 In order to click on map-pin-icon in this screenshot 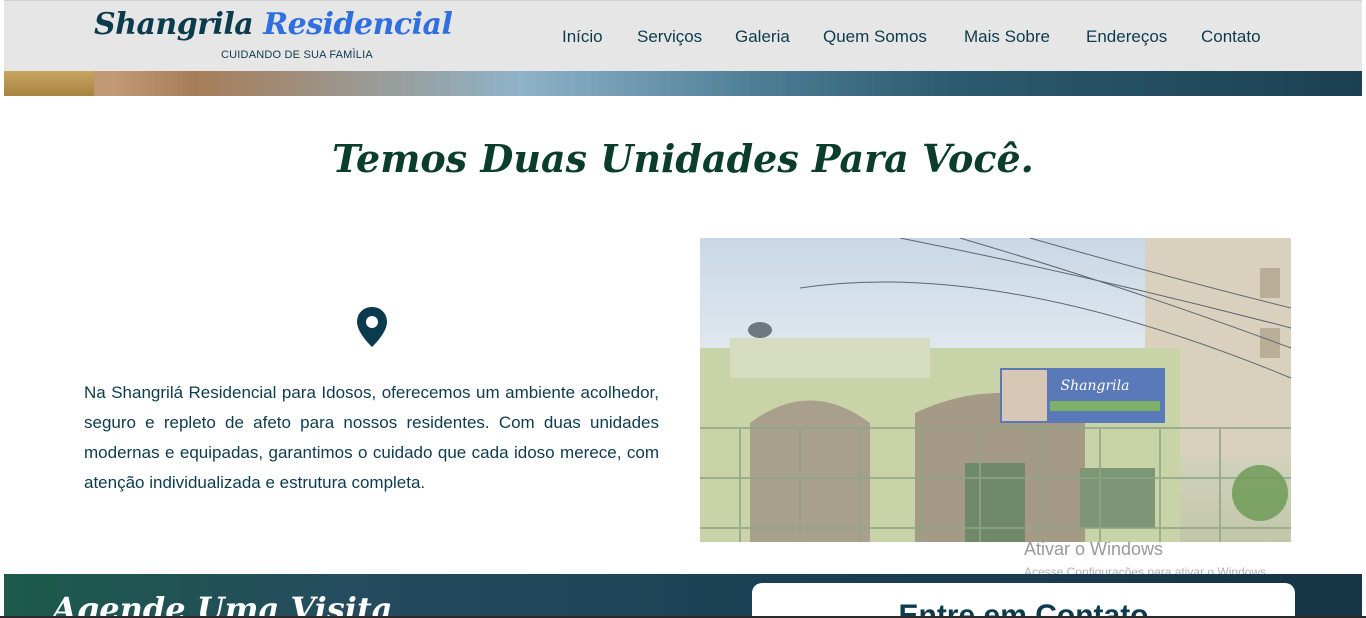, I will do `click(372, 327)`.